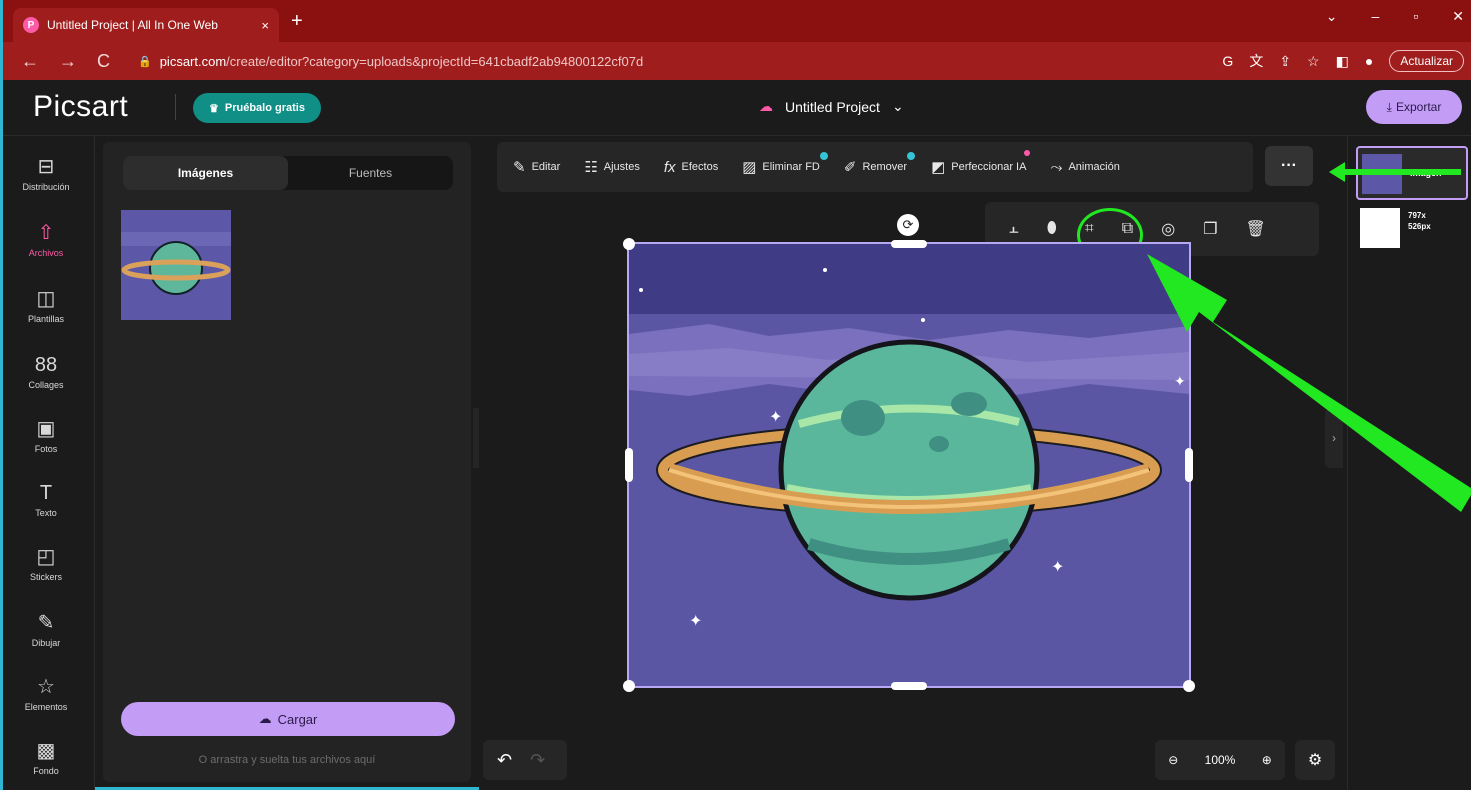 This screenshot has height=790, width=1471. Describe the element at coordinates (909, 244) in the screenshot. I see `resize-handle-top` at that location.